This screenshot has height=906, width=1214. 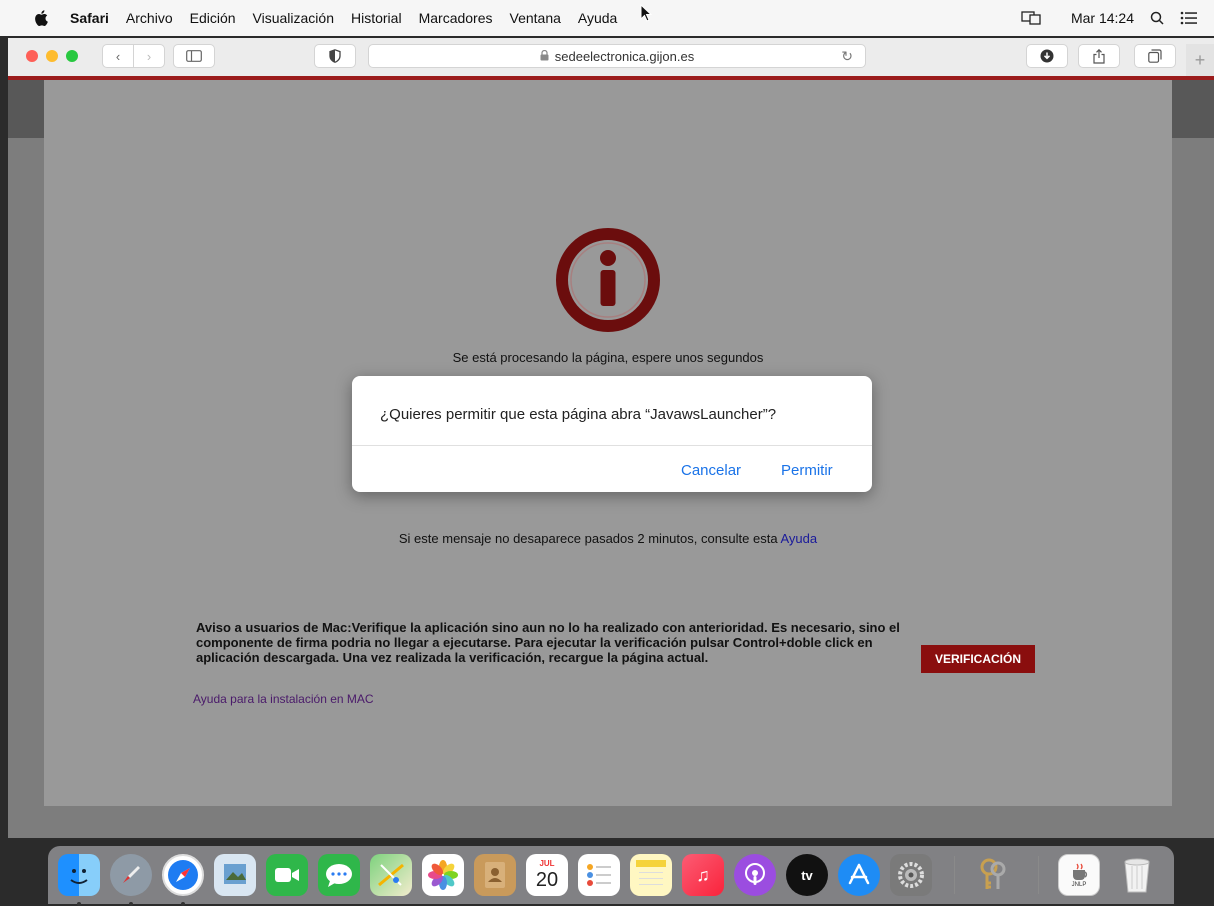 I want to click on new-tab-button: +, so click(x=1200, y=60).